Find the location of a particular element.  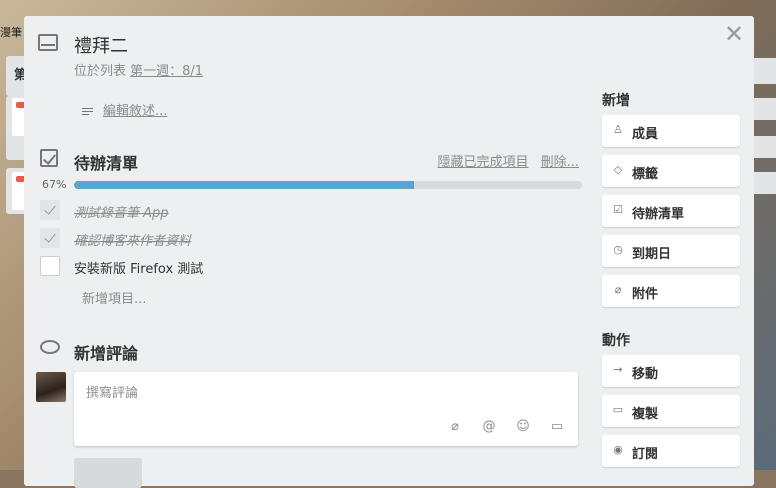

comment-icon is located at coordinates (50, 347).